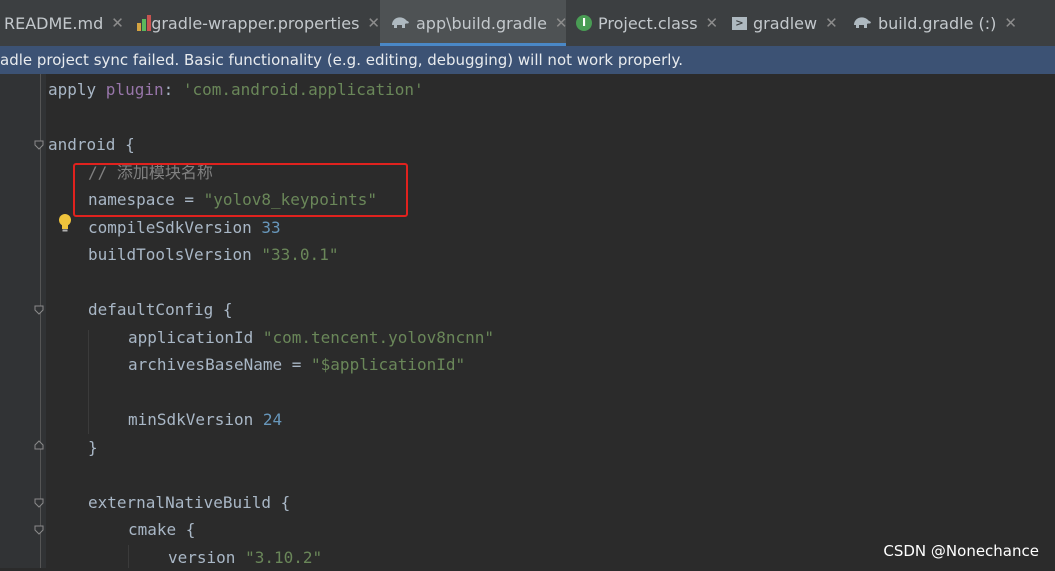 This screenshot has width=1055, height=571. I want to click on lightbulb-icon, so click(65, 223).